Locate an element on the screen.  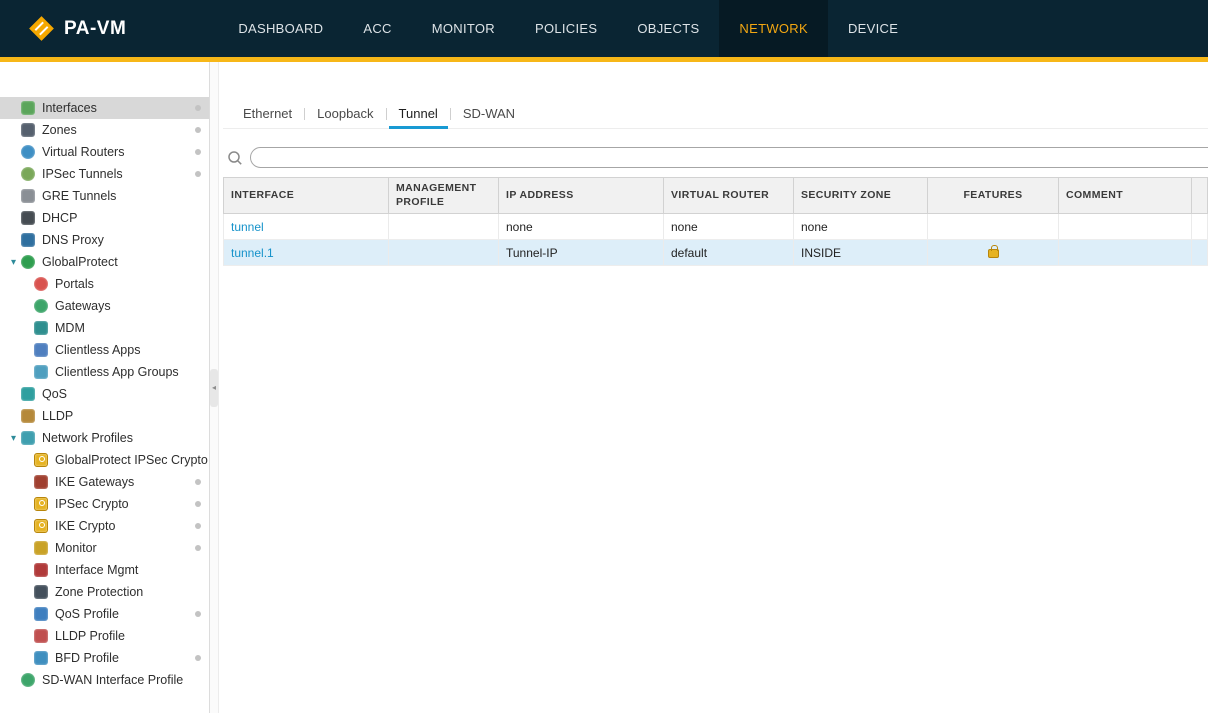
sidebar-item-clientless-apps: Clientless Apps is located at coordinates (104, 350).